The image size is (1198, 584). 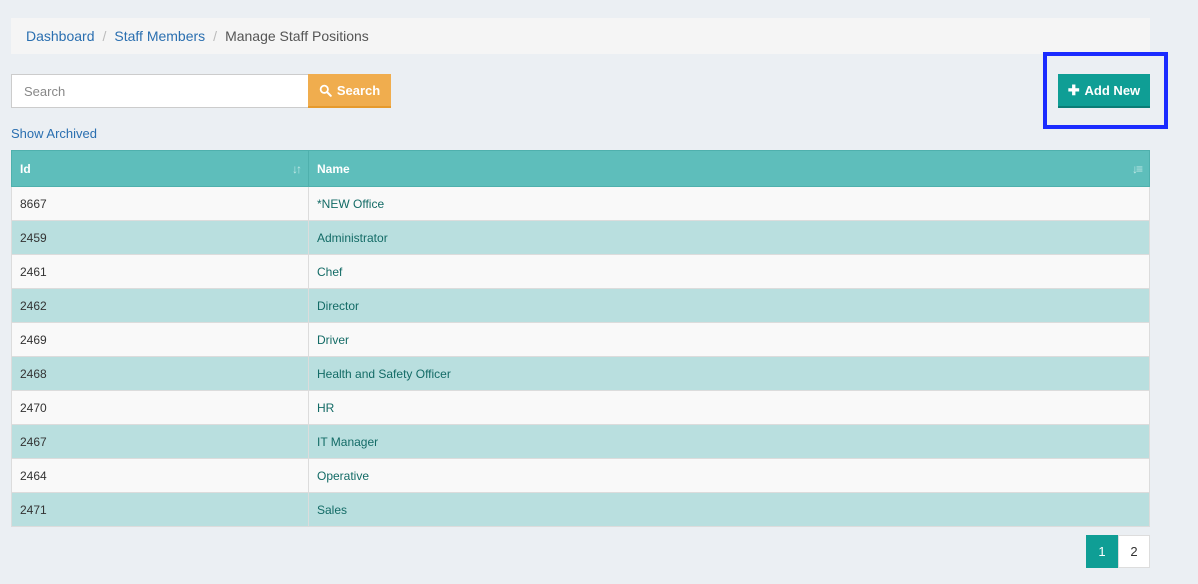 I want to click on table-row: 2469 Driver, so click(x=580, y=339).